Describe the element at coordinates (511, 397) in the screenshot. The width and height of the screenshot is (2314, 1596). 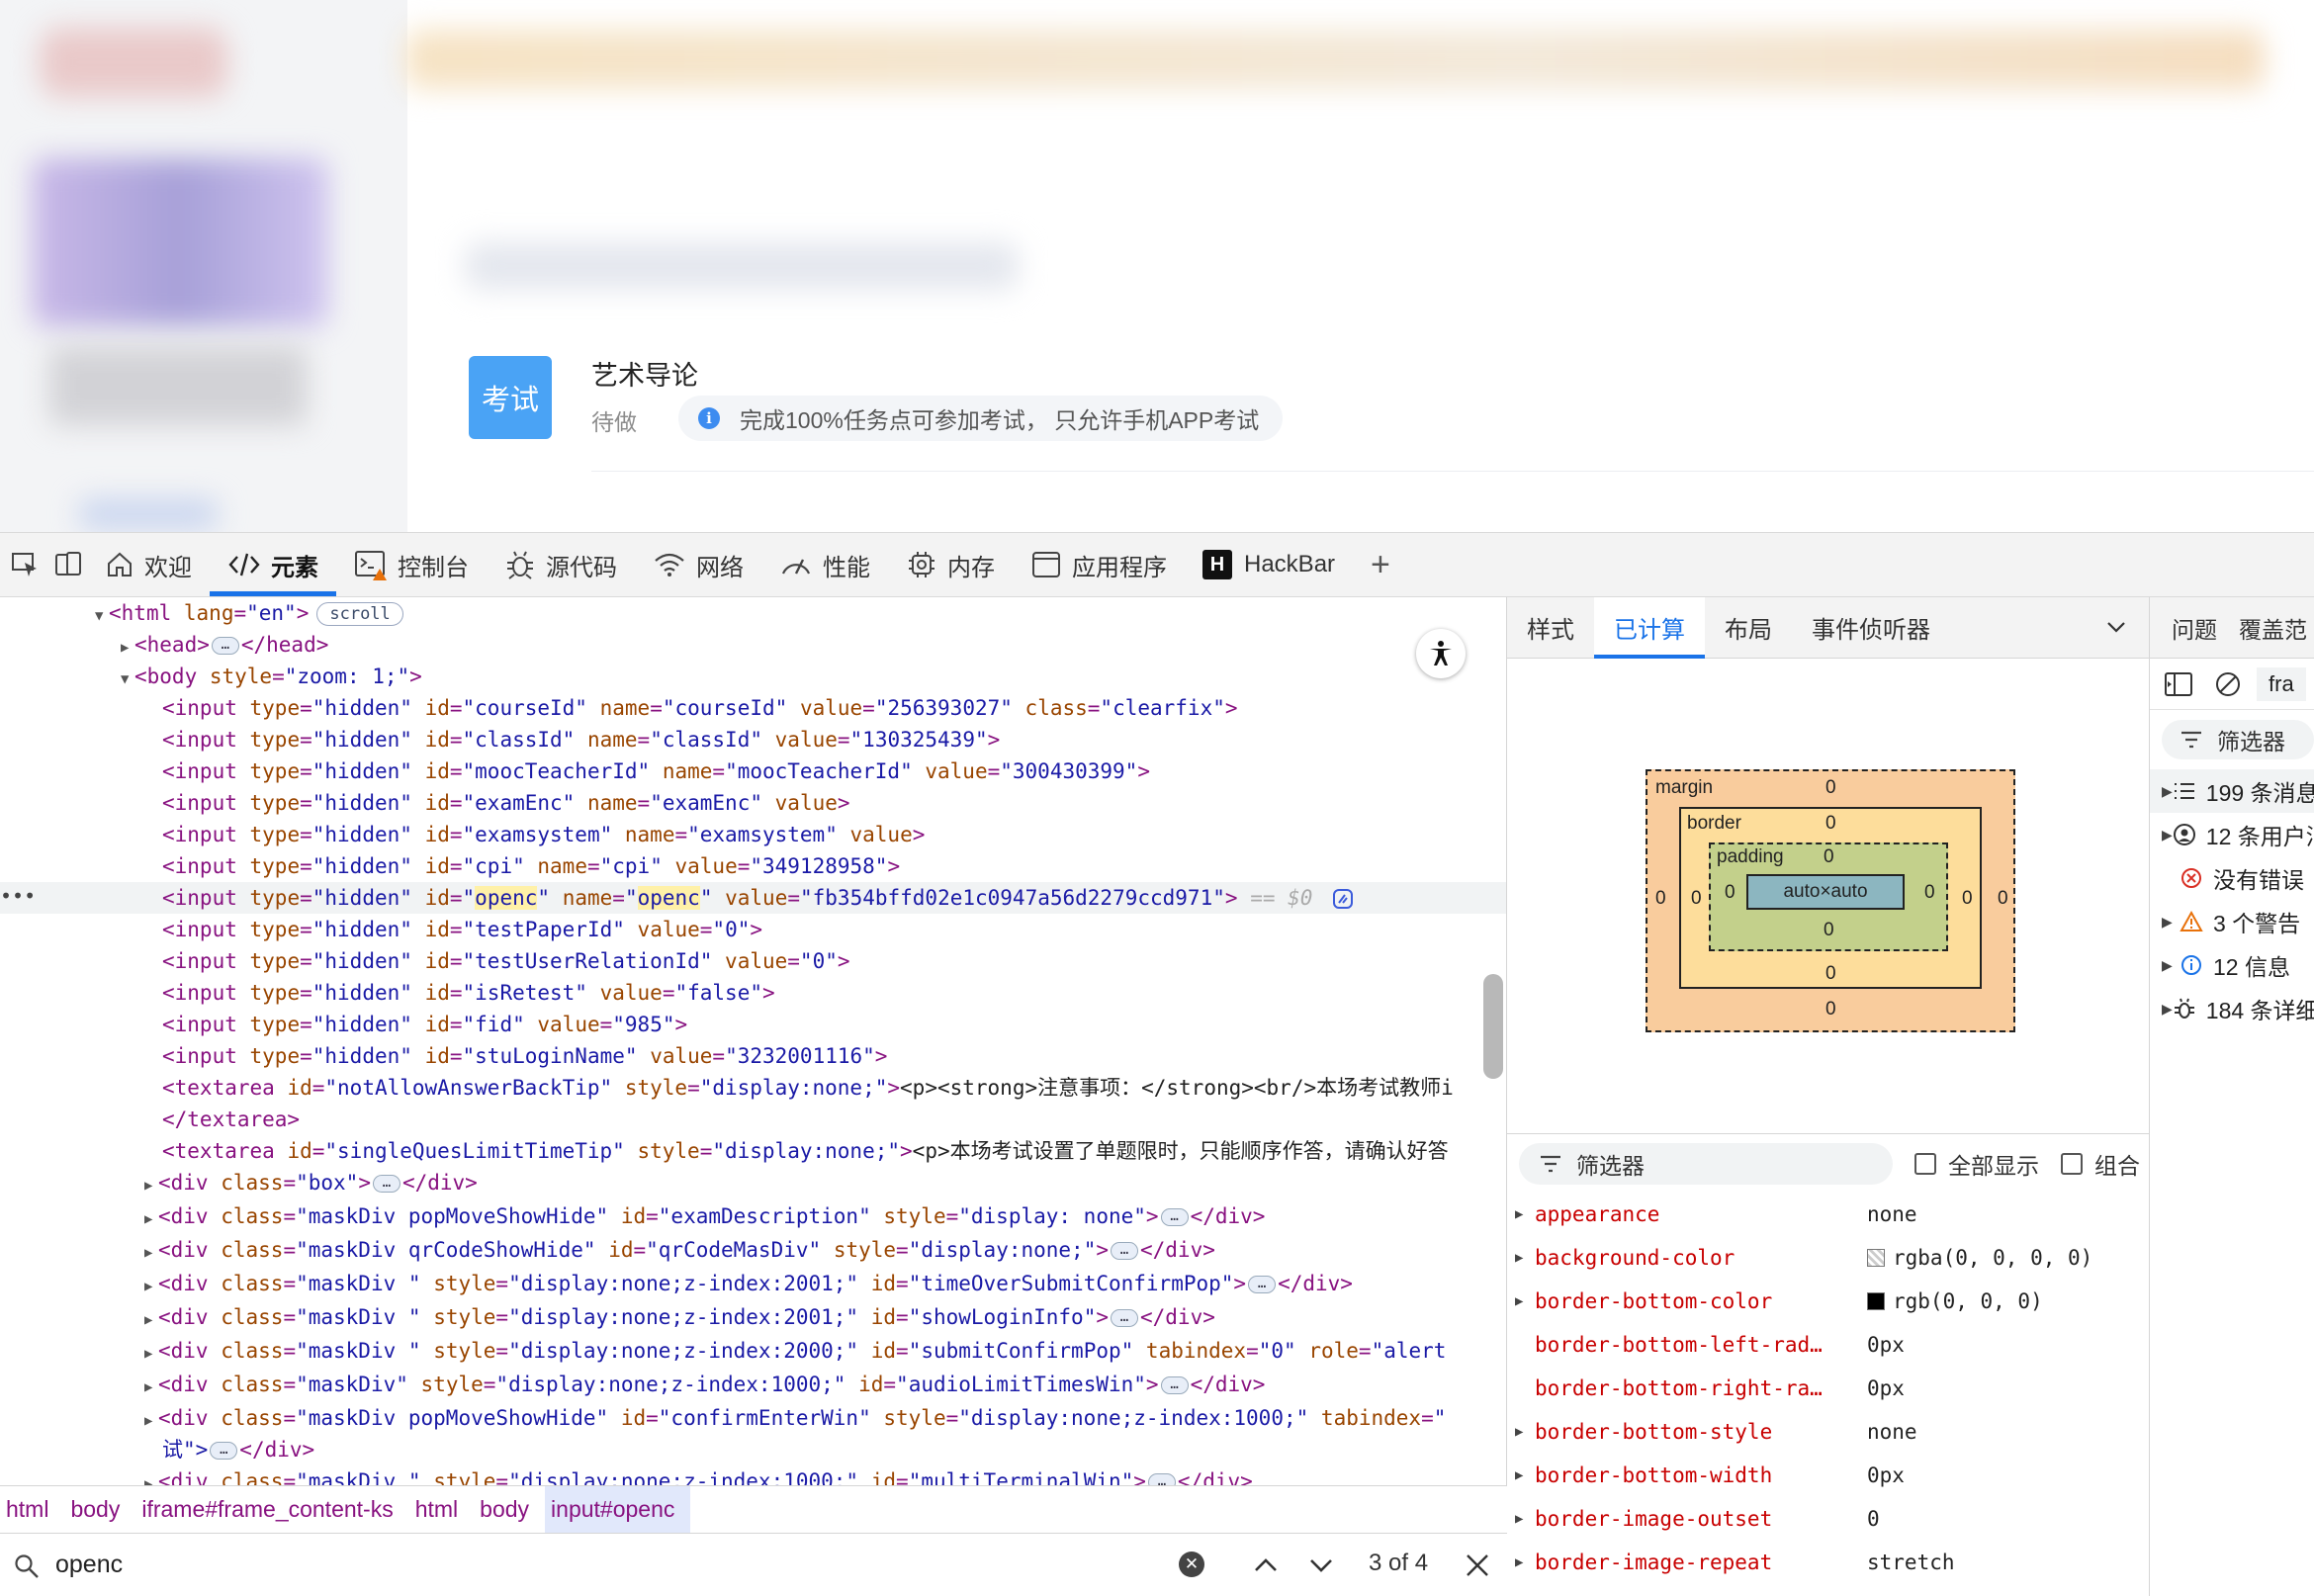
I see `exam-badge: 考试` at that location.